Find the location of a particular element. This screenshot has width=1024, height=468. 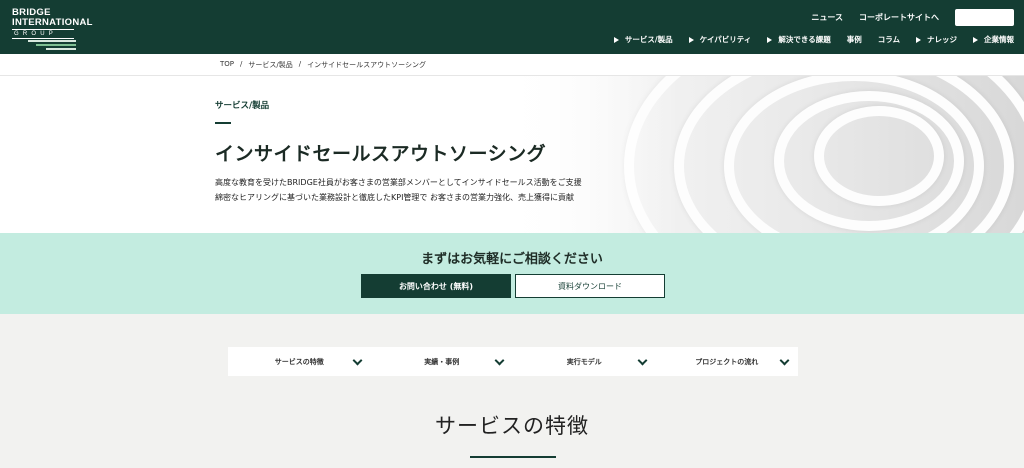

header-top-links: ニュース コーポレートサイトへ お問い合わせ is located at coordinates (912, 17).